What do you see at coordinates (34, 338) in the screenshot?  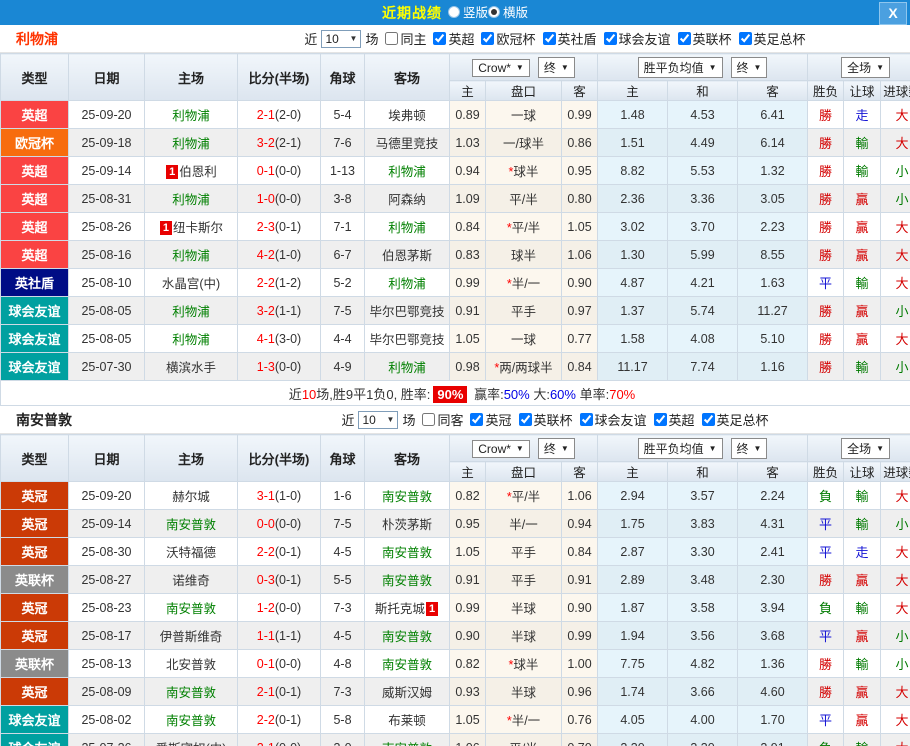 I see `type-badge: 球会友谊` at bounding box center [34, 338].